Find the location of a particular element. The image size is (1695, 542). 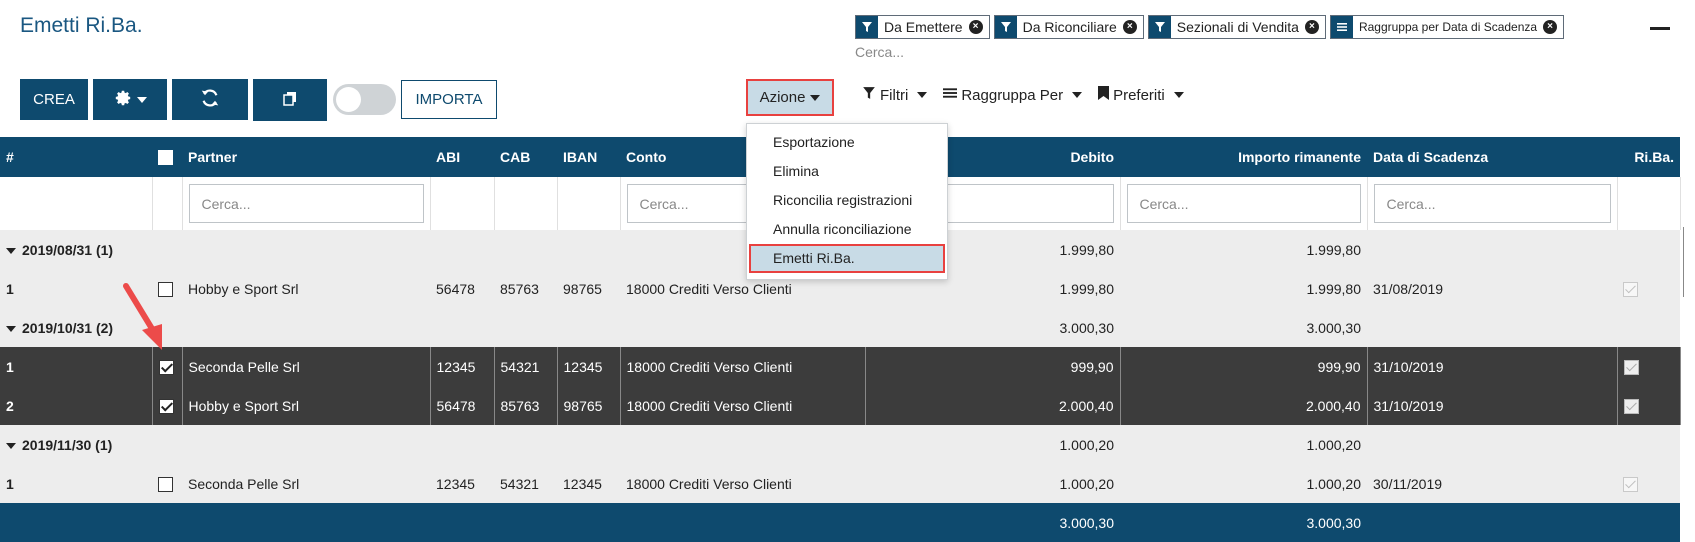

row-select-cell is located at coordinates (167, 483).